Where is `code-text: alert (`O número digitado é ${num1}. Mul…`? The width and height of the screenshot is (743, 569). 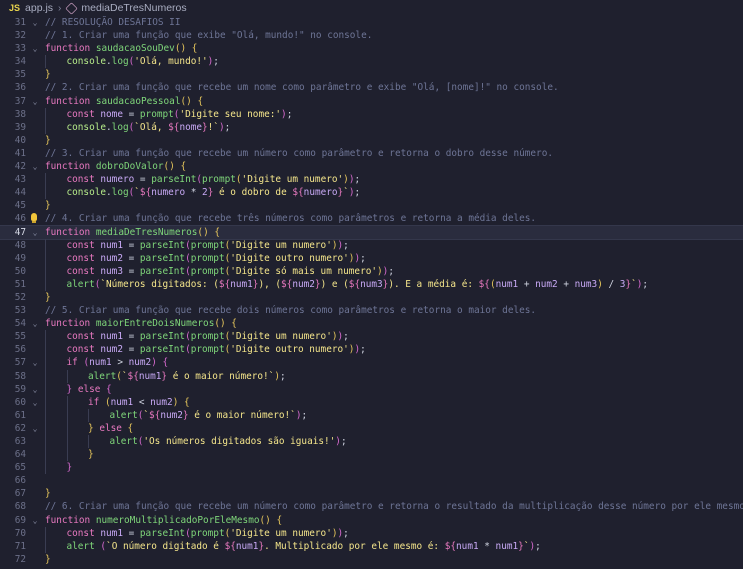
code-text: alert (`O número digitado é ${num1}. Mul… is located at coordinates (304, 546).